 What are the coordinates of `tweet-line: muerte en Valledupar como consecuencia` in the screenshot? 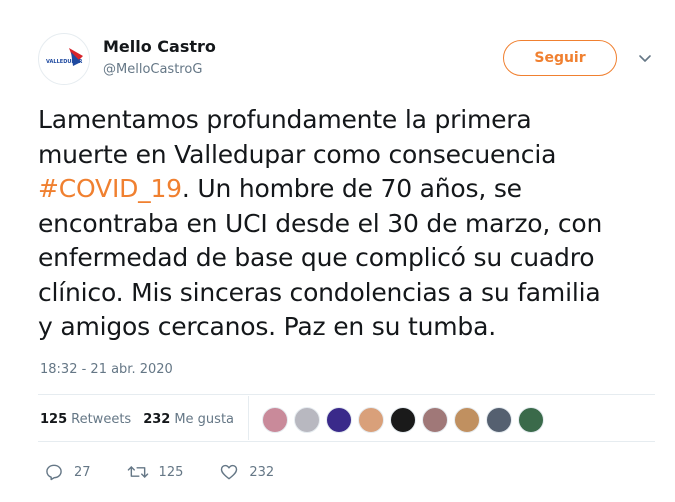 It's located at (297, 154).